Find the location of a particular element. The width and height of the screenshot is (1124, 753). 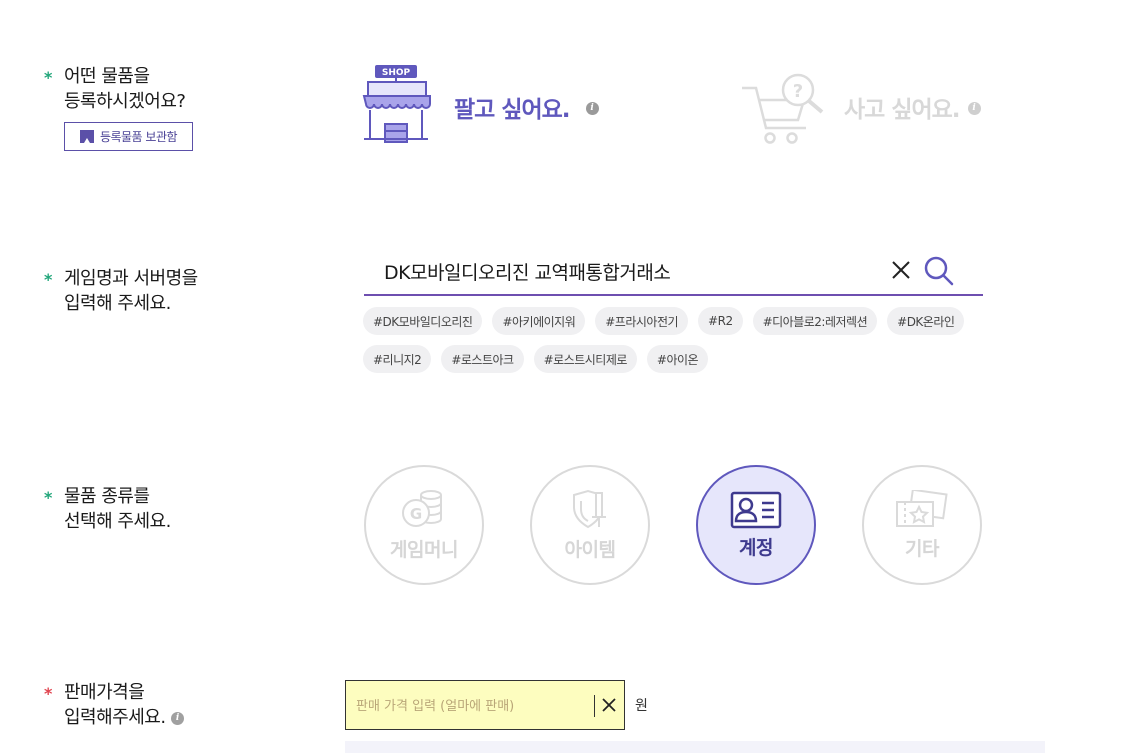

svg-text: G is located at coordinates (416, 514).